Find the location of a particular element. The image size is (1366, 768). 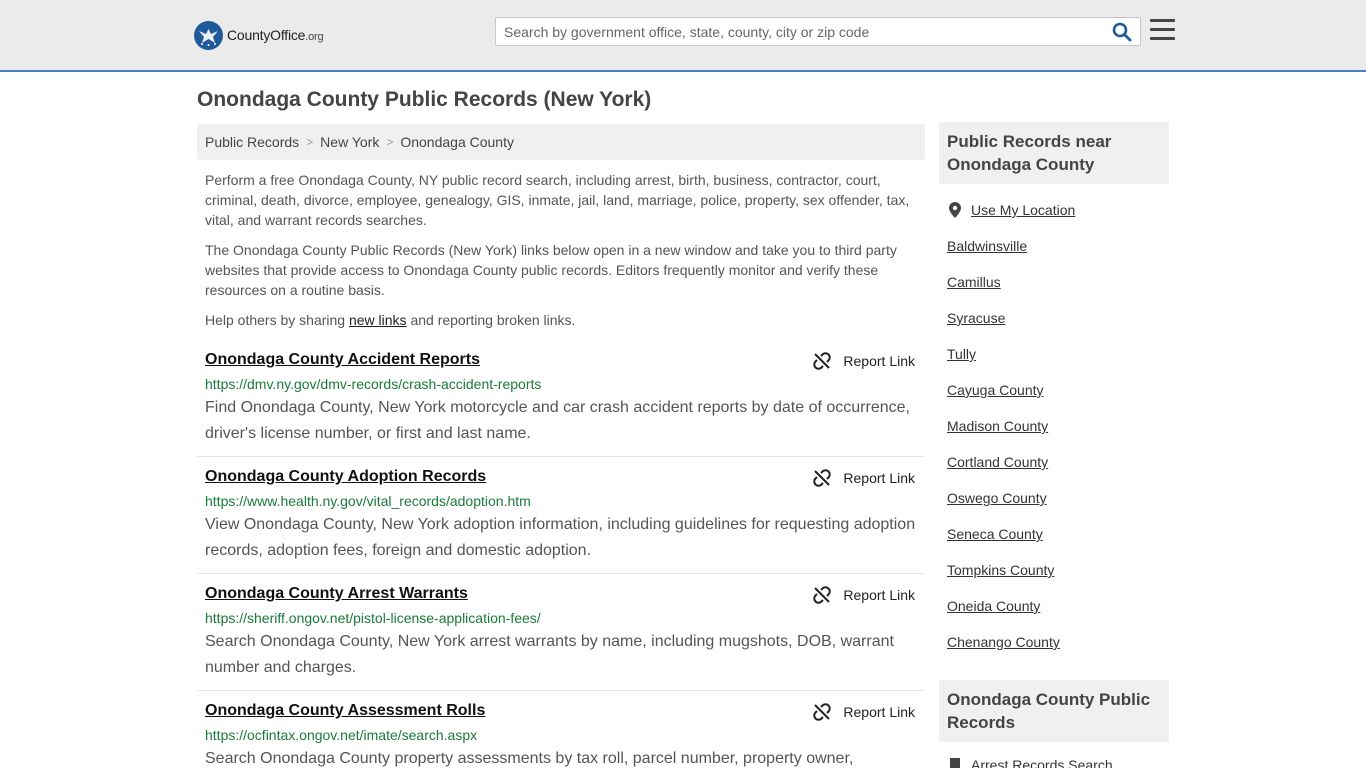

breadcrumb-new-york: New York is located at coordinates (349, 142).